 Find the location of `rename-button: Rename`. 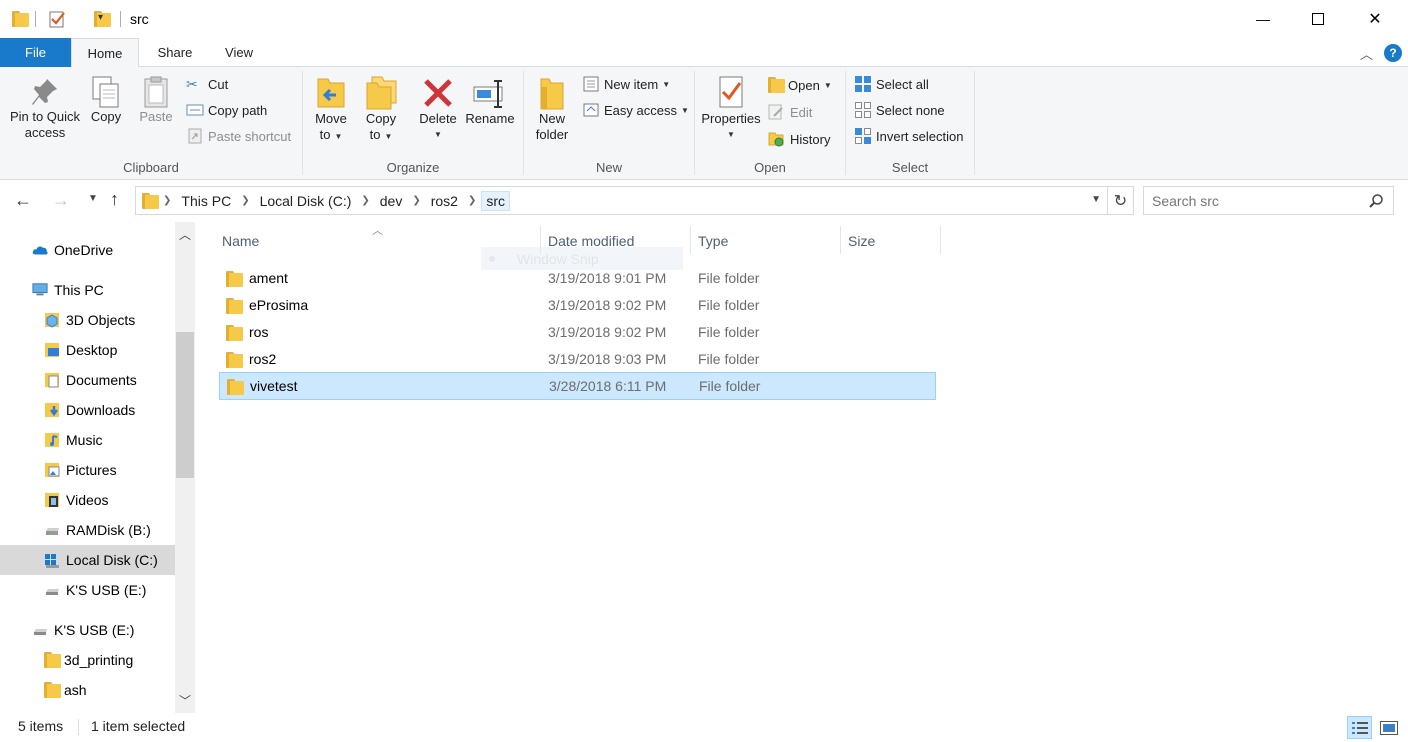

rename-button: Rename is located at coordinates (490, 101).